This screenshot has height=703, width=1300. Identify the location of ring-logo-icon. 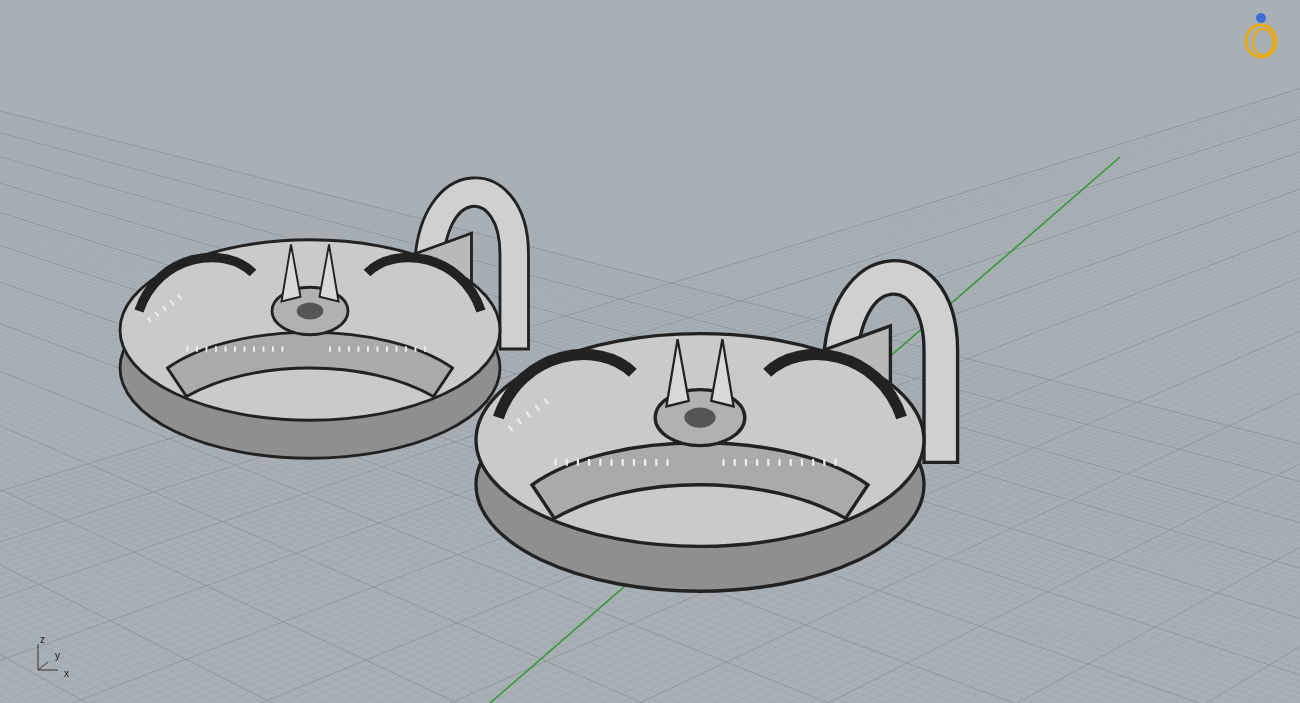
(1261, 35).